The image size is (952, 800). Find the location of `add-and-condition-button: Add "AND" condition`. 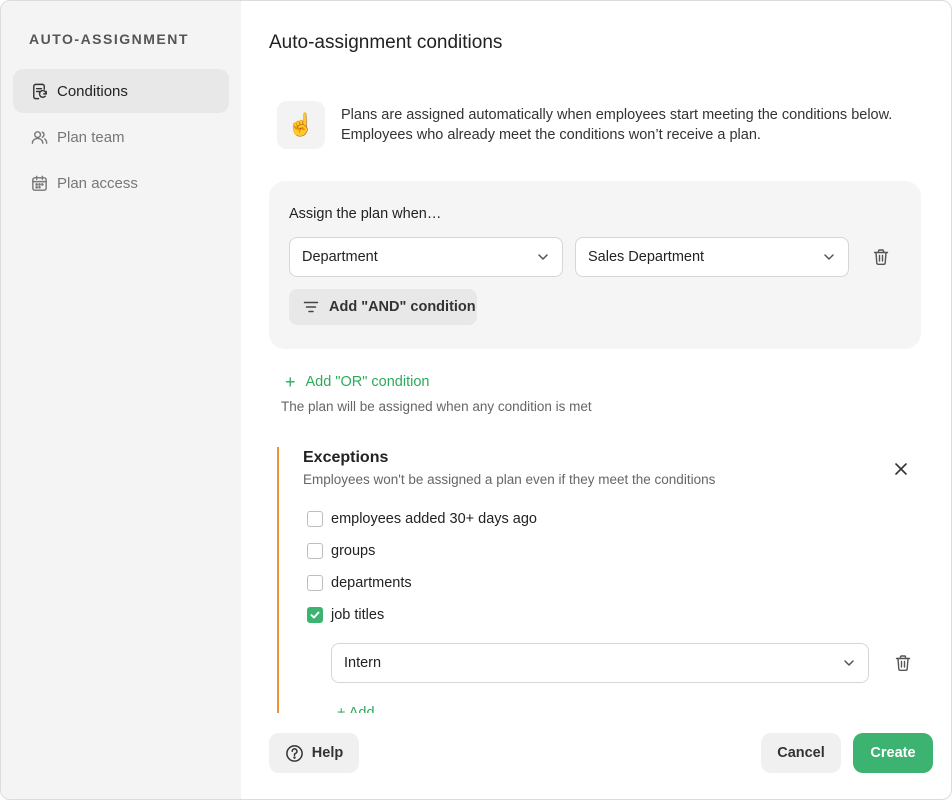

add-and-condition-button: Add "AND" condition is located at coordinates (383, 307).